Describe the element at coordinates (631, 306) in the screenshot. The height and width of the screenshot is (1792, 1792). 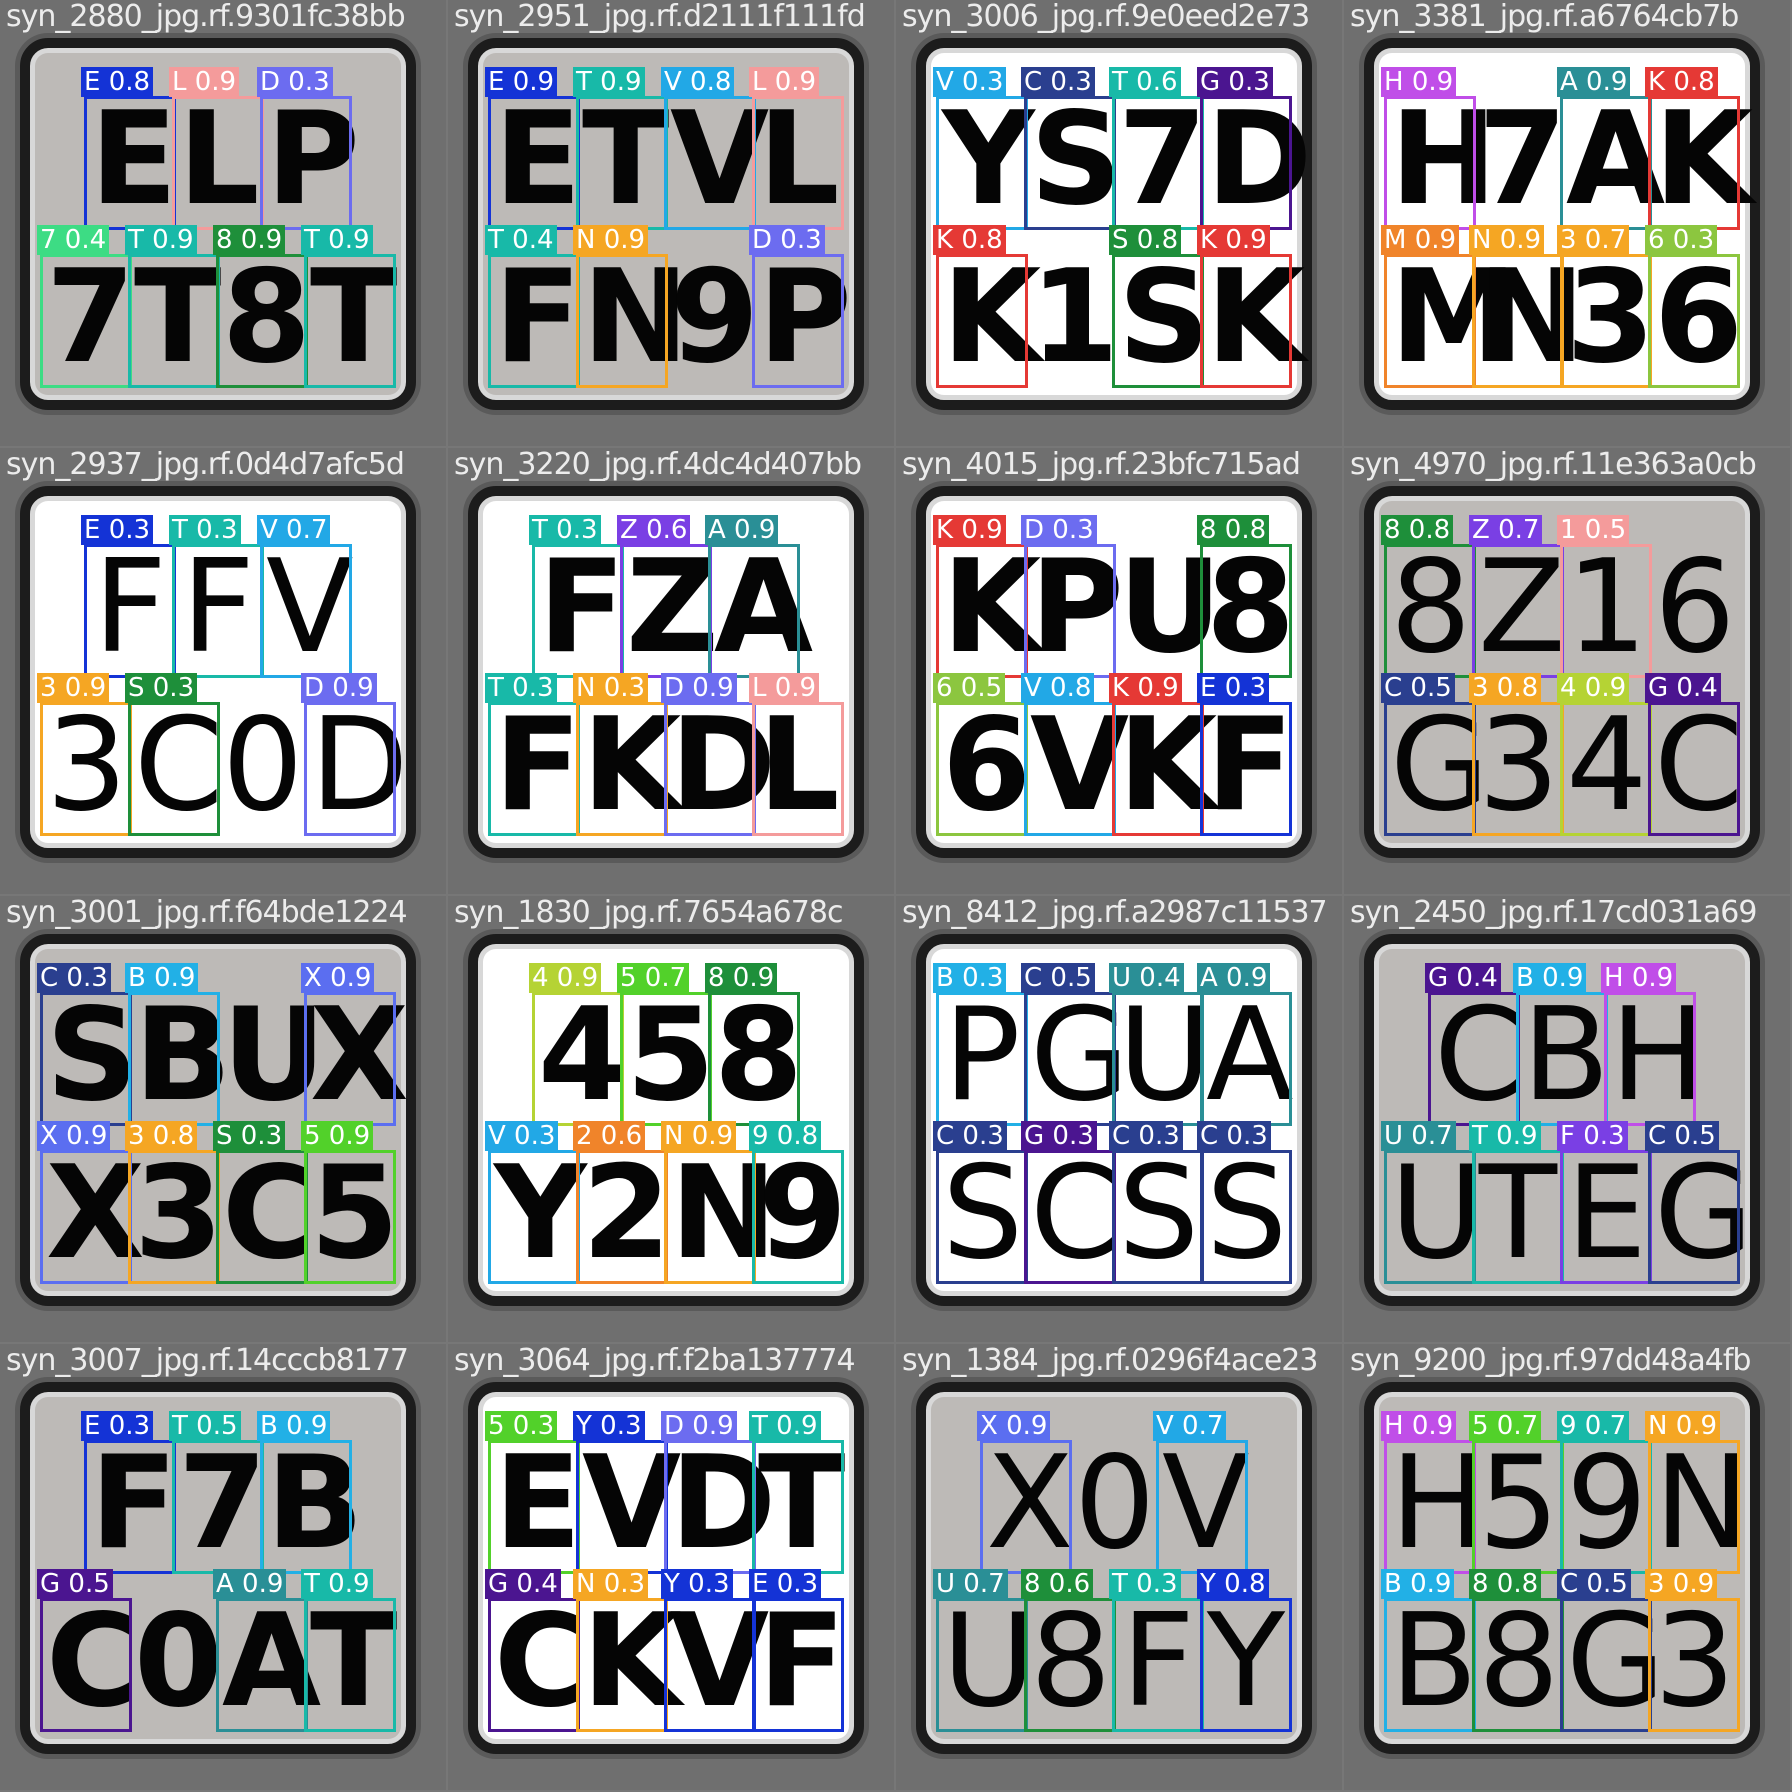
I see `plate-character: NN 0.9` at that location.